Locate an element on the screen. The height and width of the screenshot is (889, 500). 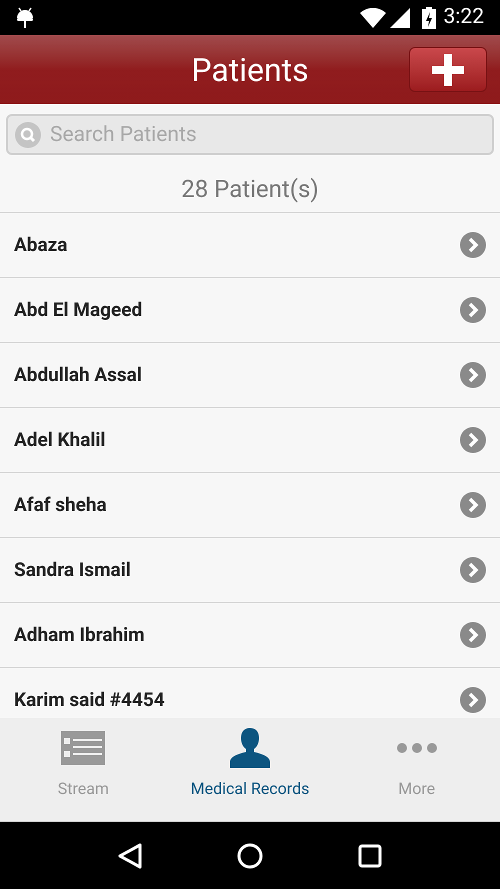
patient-name: Adel Khalil is located at coordinates (60, 439).